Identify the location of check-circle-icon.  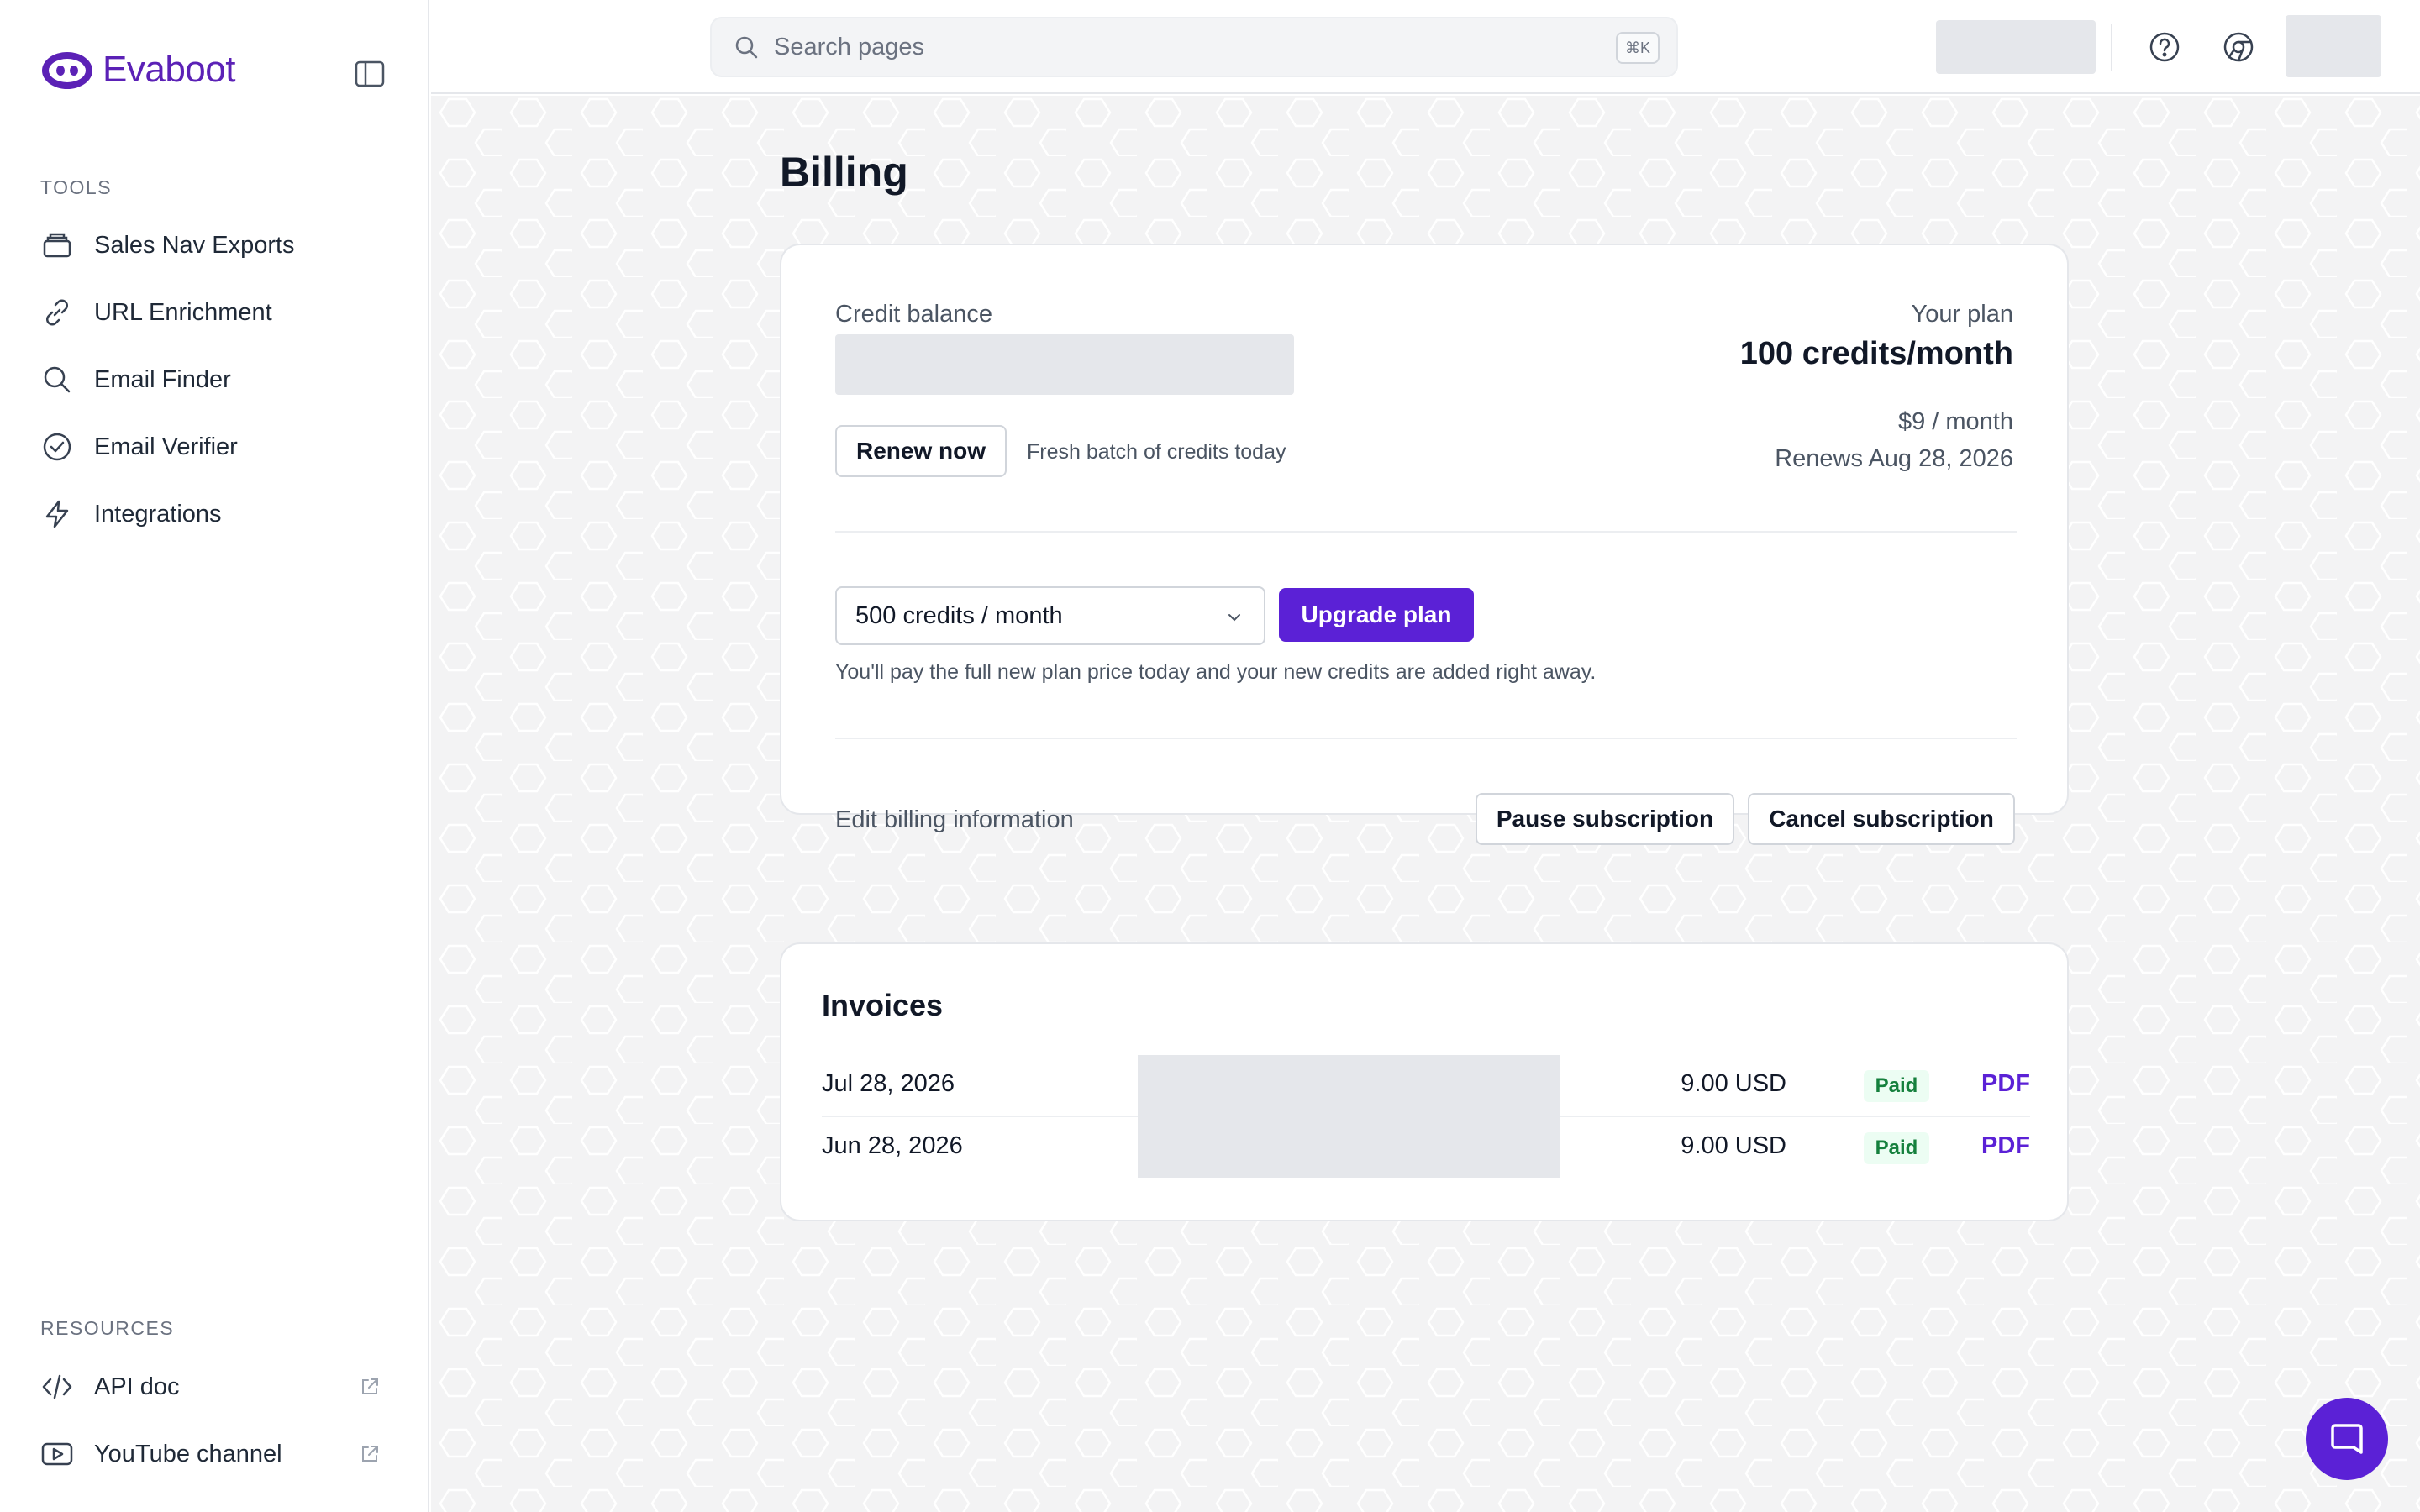
(57, 447).